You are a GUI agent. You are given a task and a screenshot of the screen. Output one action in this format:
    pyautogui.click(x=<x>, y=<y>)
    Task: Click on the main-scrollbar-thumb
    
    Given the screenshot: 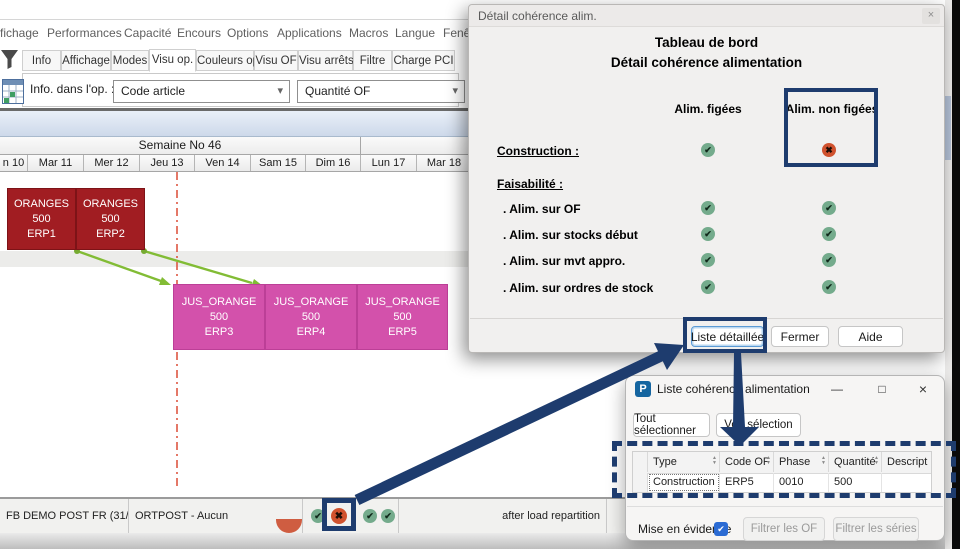 What is the action you would take?
    pyautogui.click(x=948, y=128)
    